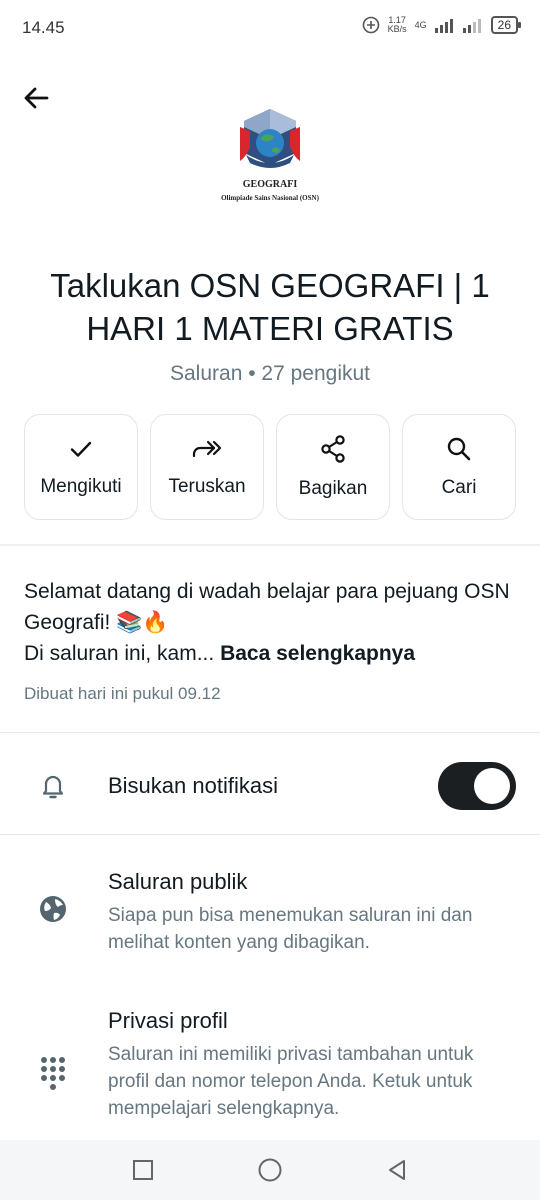 The height and width of the screenshot is (1200, 540). I want to click on recents-button, so click(143, 1170).